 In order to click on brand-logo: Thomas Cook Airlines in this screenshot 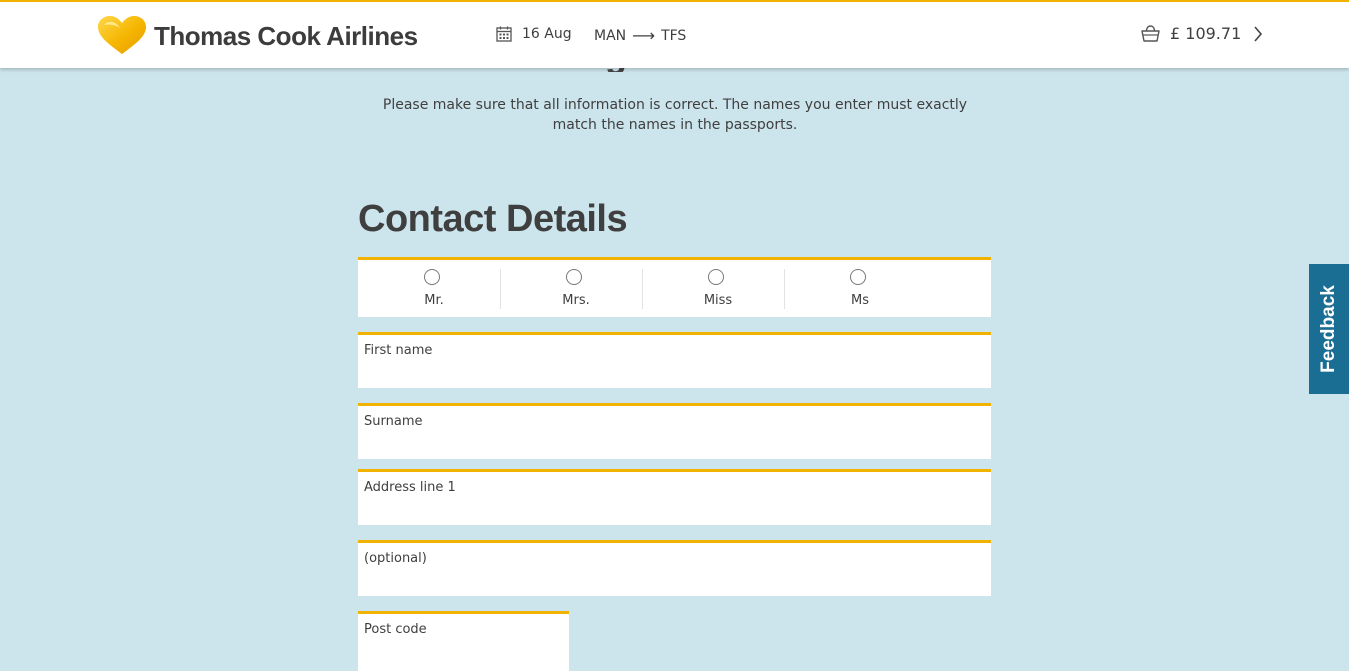, I will do `click(257, 36)`.